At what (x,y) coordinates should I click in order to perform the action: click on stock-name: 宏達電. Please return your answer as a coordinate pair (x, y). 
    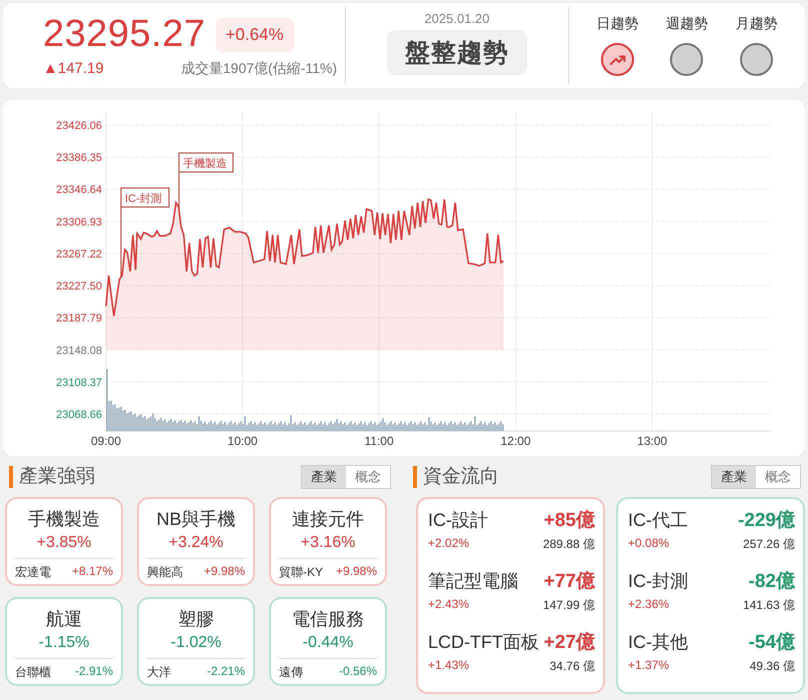
    Looking at the image, I should click on (33, 572).